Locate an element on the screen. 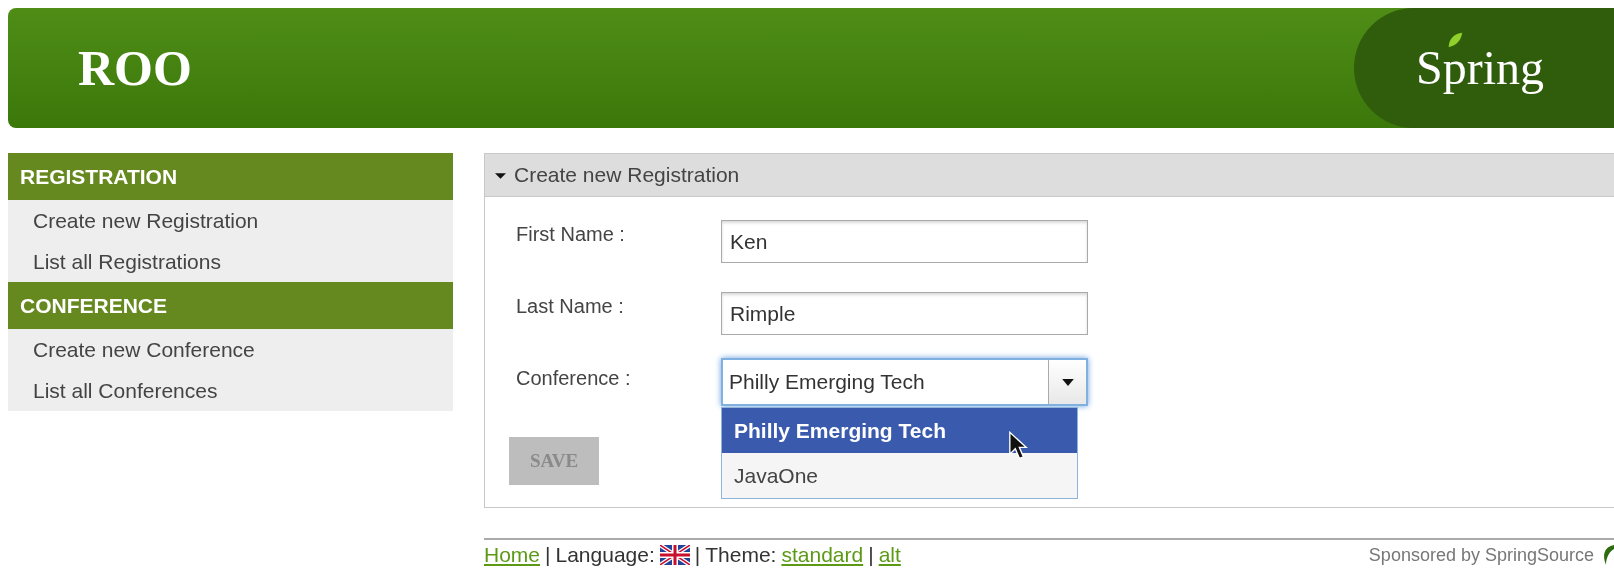 The image size is (1614, 569). caret-icon is located at coordinates (1067, 382).